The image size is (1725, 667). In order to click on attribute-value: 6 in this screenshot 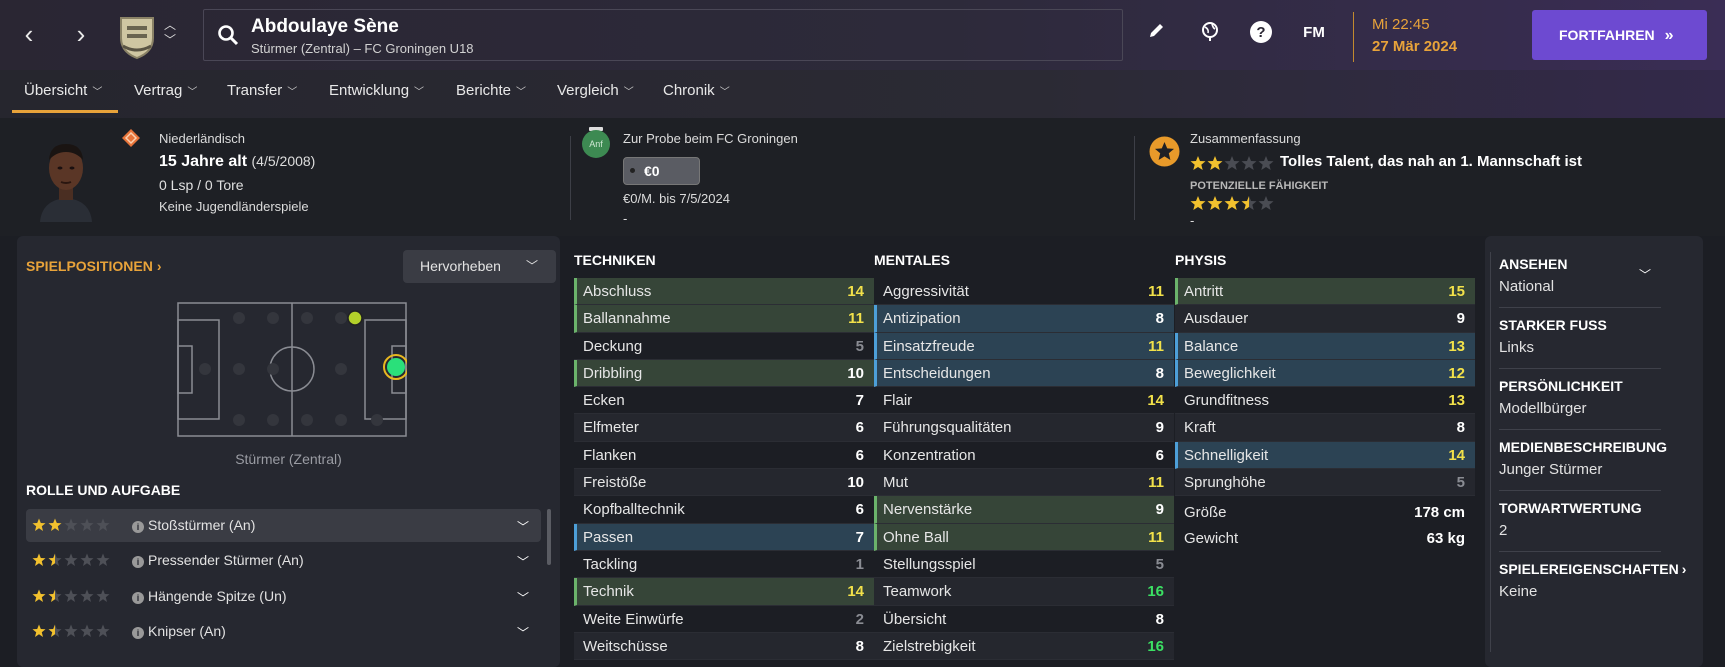, I will do `click(1159, 455)`.